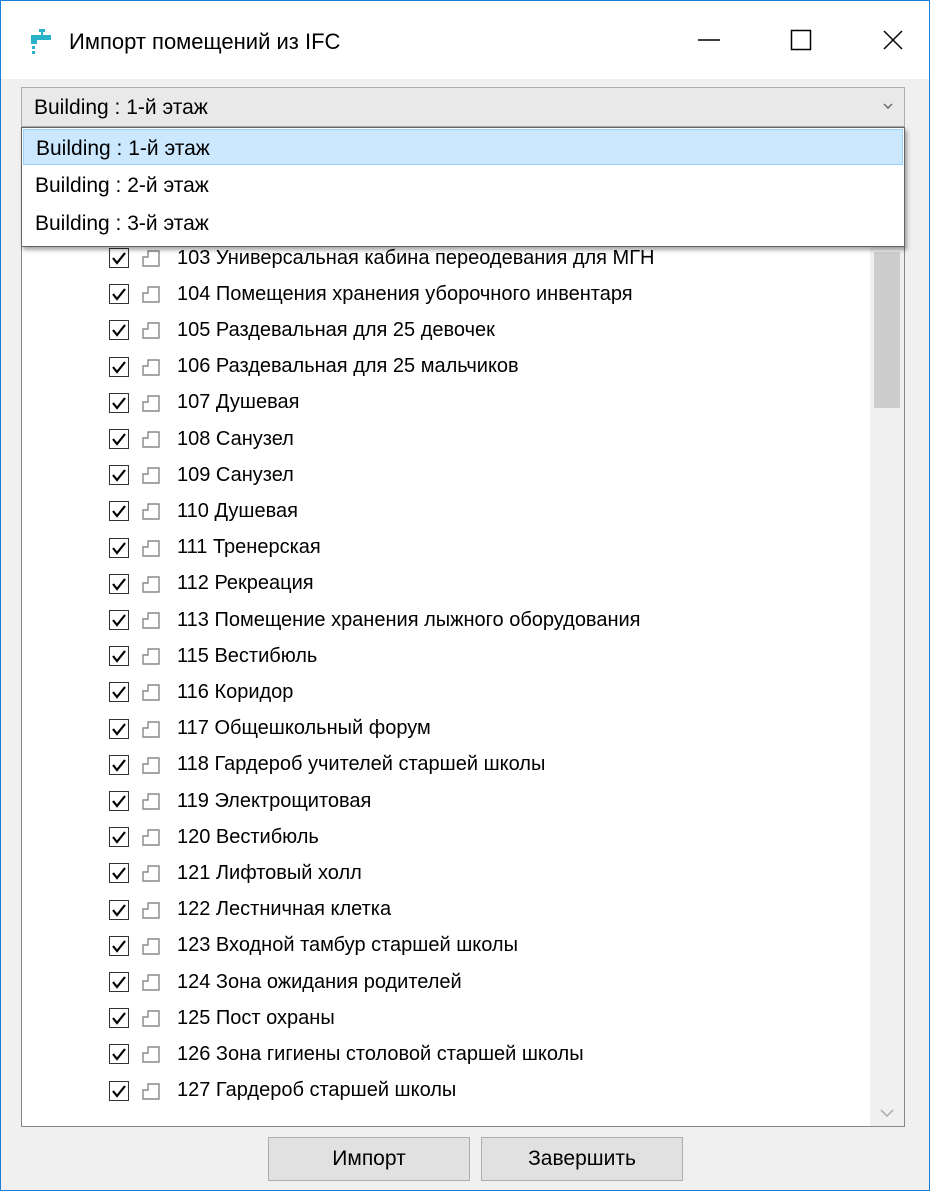  What do you see at coordinates (893, 40) in the screenshot?
I see `close-icon` at bounding box center [893, 40].